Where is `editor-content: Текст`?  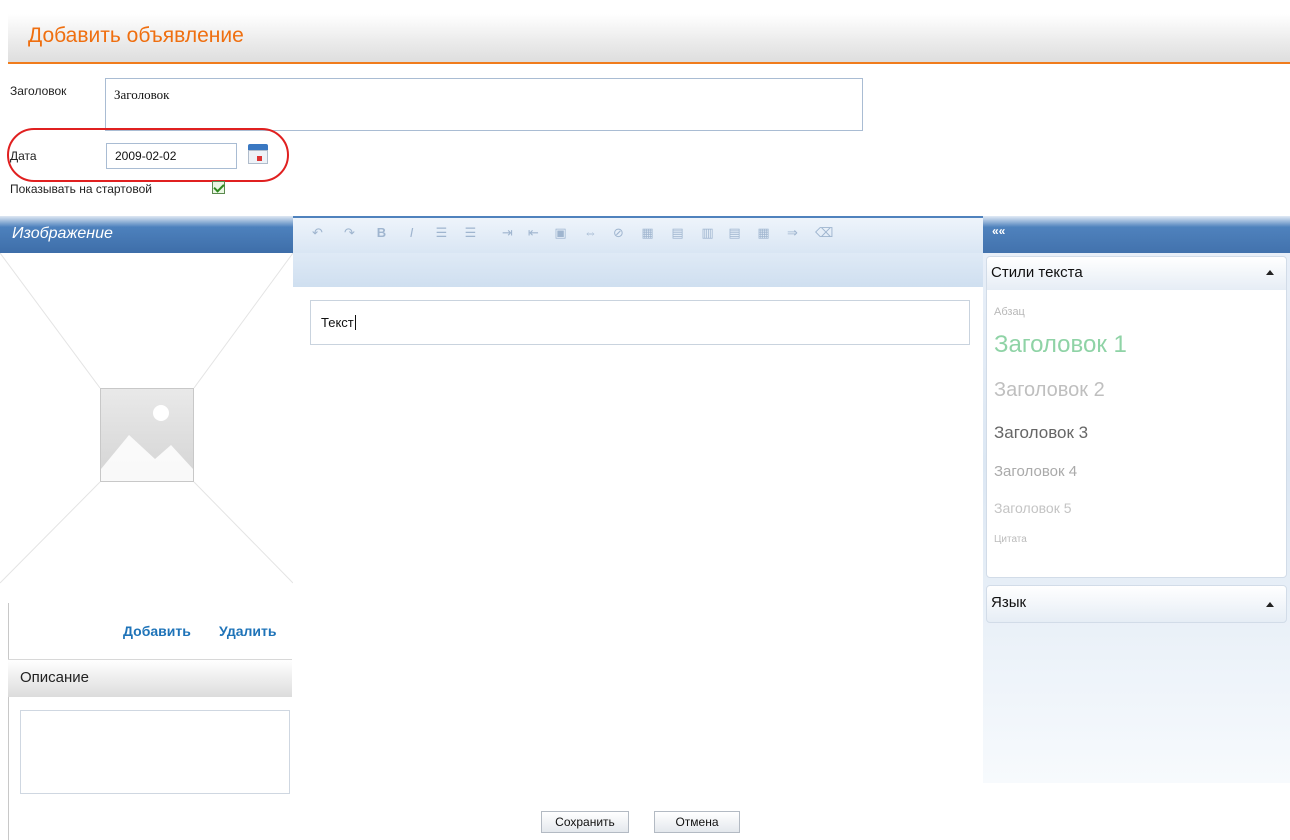 editor-content: Текст is located at coordinates (337, 322).